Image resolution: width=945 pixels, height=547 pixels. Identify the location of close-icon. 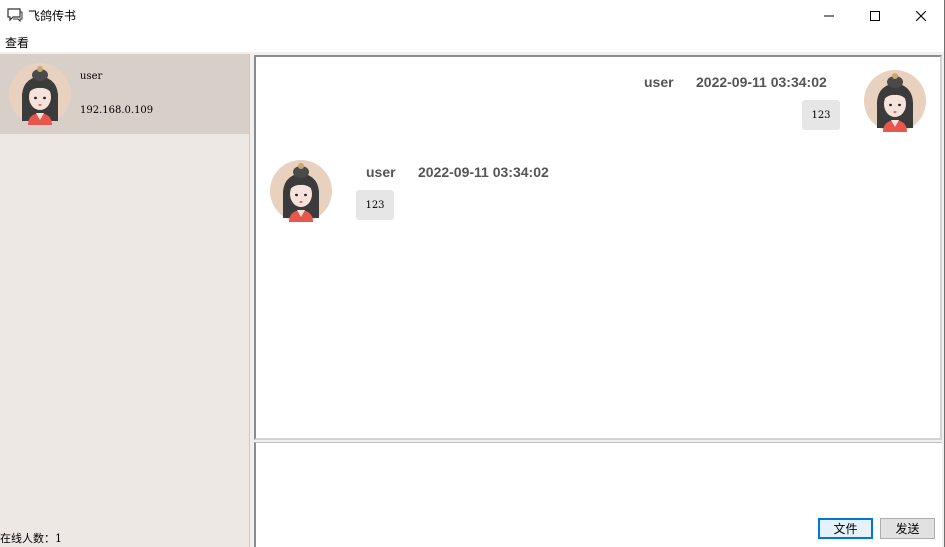
(921, 15).